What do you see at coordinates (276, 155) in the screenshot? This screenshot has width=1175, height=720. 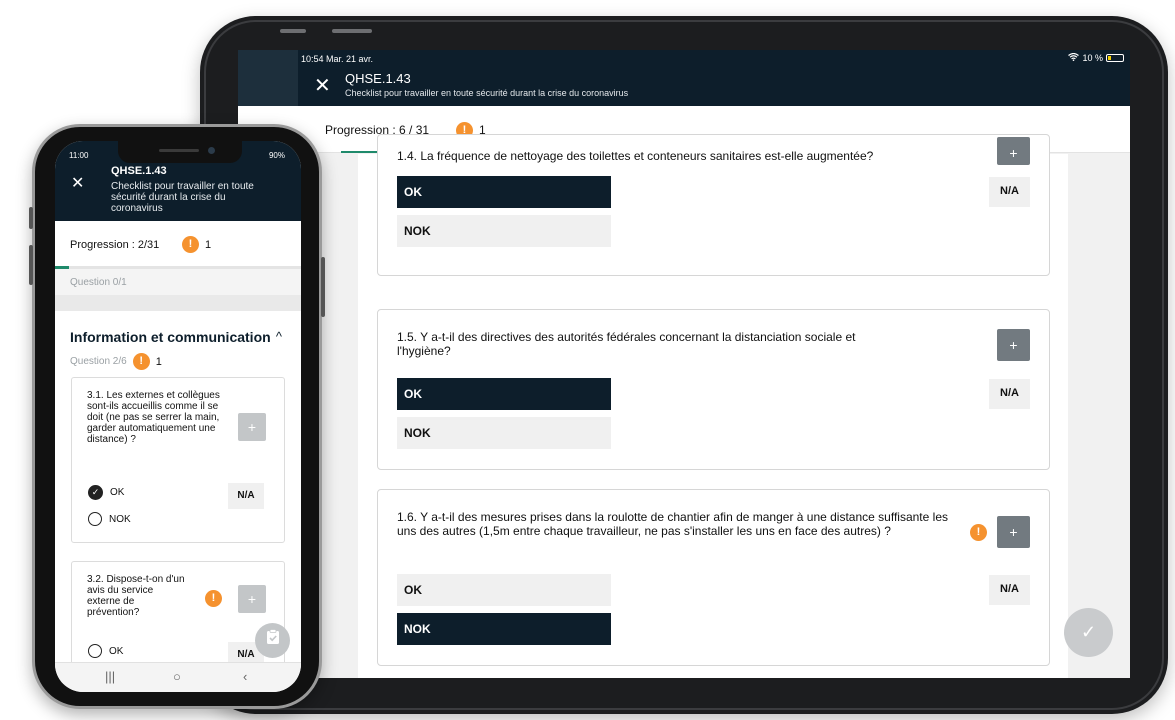 I see `battery-percent: 90%` at bounding box center [276, 155].